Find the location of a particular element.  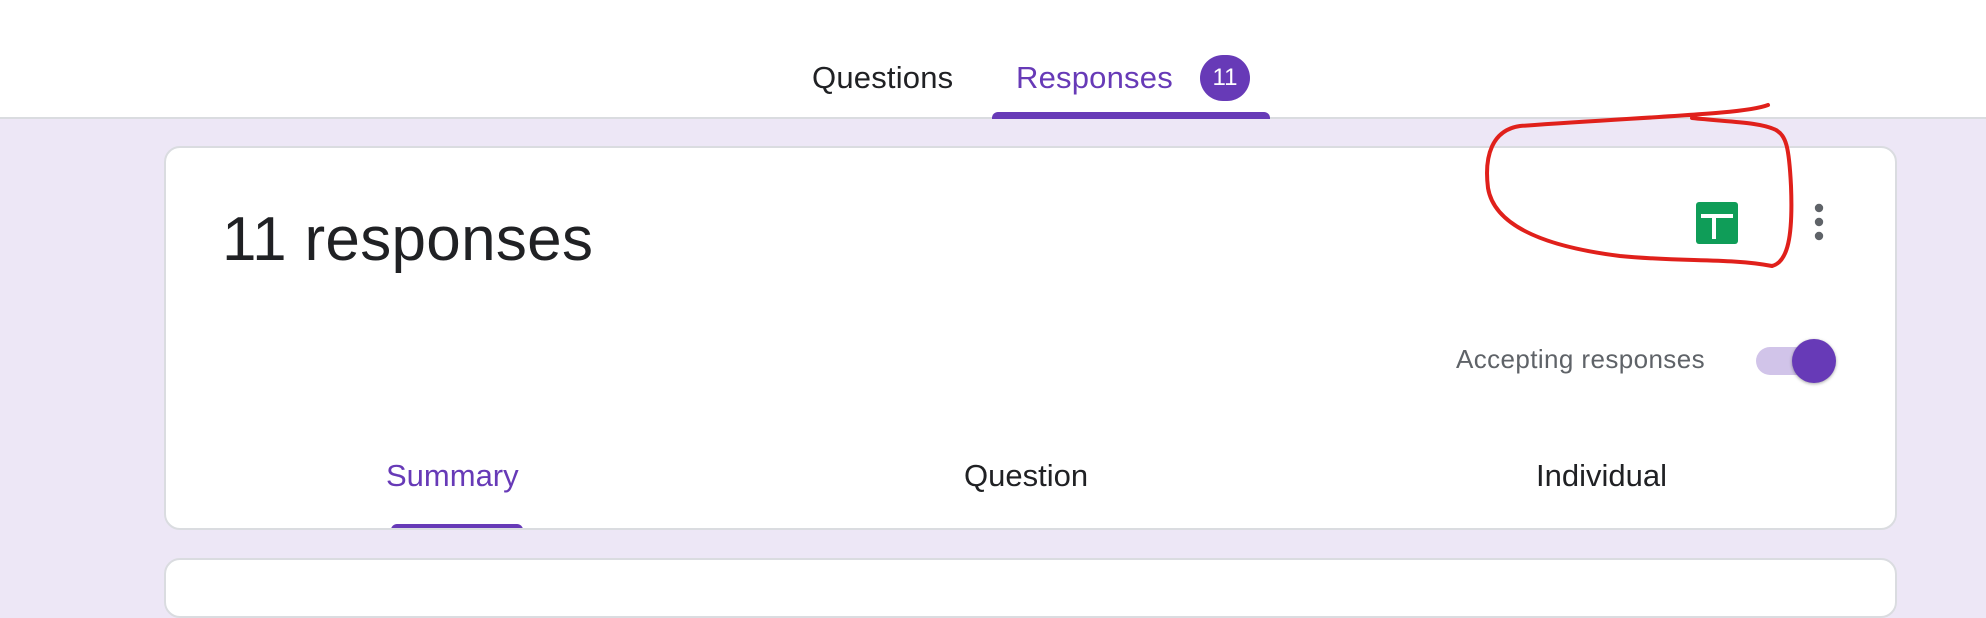

accepting-responses-toggle is located at coordinates (1796, 358).